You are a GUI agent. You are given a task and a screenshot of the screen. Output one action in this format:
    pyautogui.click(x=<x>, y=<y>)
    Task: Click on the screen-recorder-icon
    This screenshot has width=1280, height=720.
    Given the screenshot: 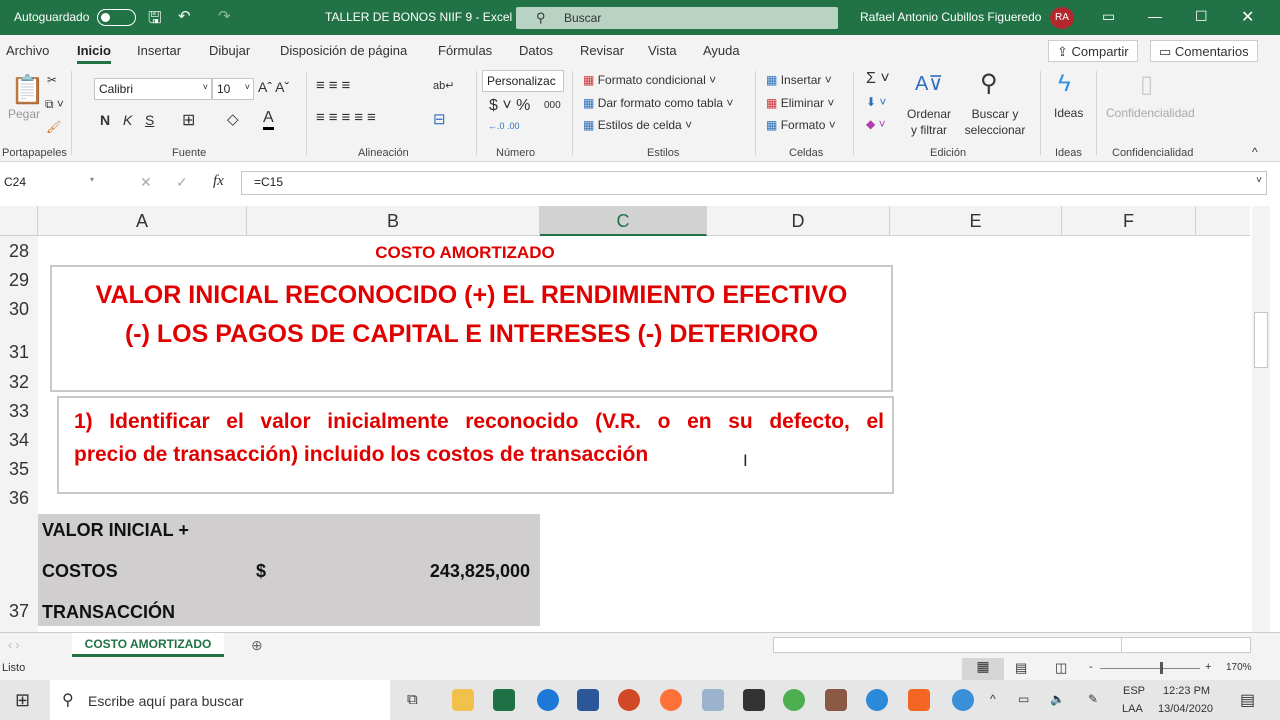 What is the action you would take?
    pyautogui.click(x=919, y=700)
    